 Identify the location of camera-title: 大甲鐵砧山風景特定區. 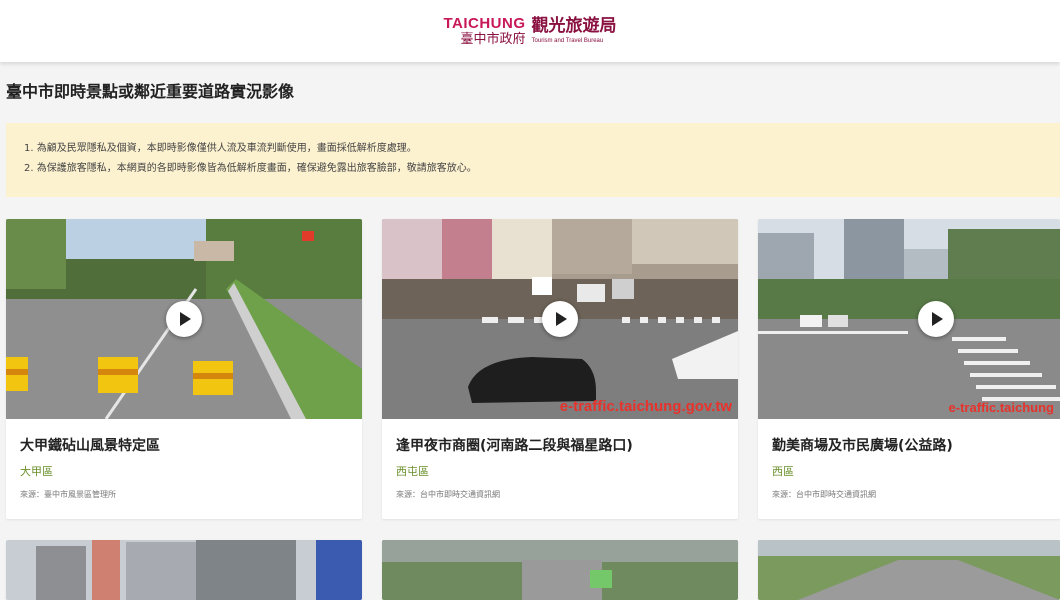
(90, 445).